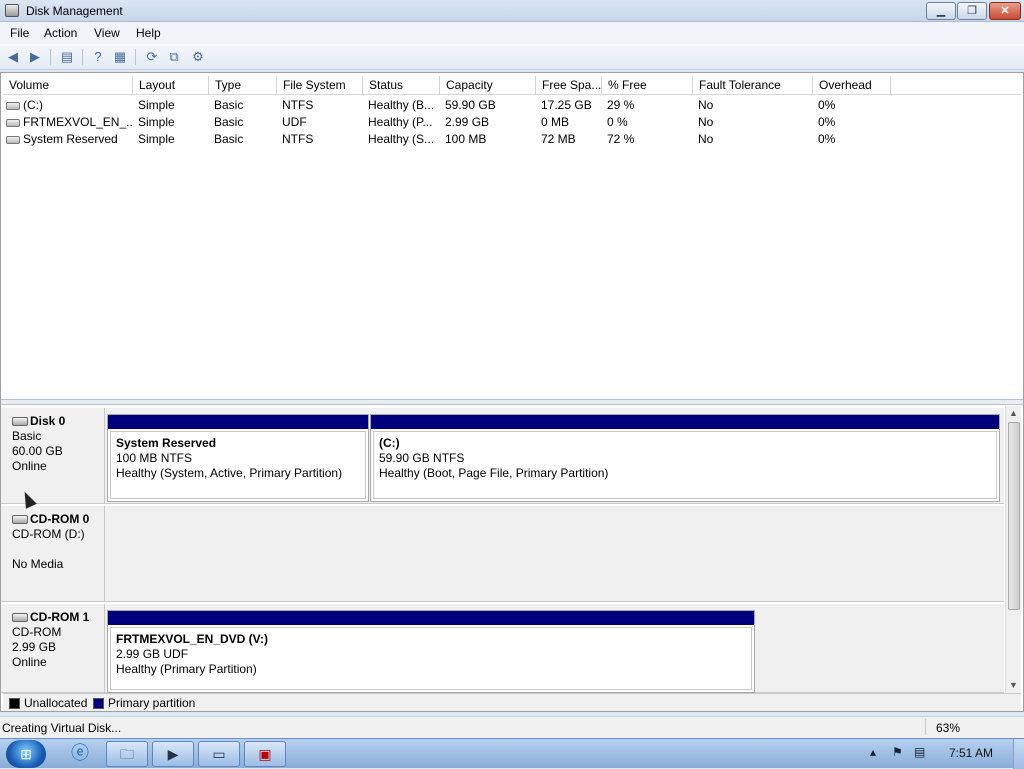 The image size is (1024, 769). Describe the element at coordinates (48, 534) in the screenshot. I see `disk-drive: CD-ROM (D:)` at that location.